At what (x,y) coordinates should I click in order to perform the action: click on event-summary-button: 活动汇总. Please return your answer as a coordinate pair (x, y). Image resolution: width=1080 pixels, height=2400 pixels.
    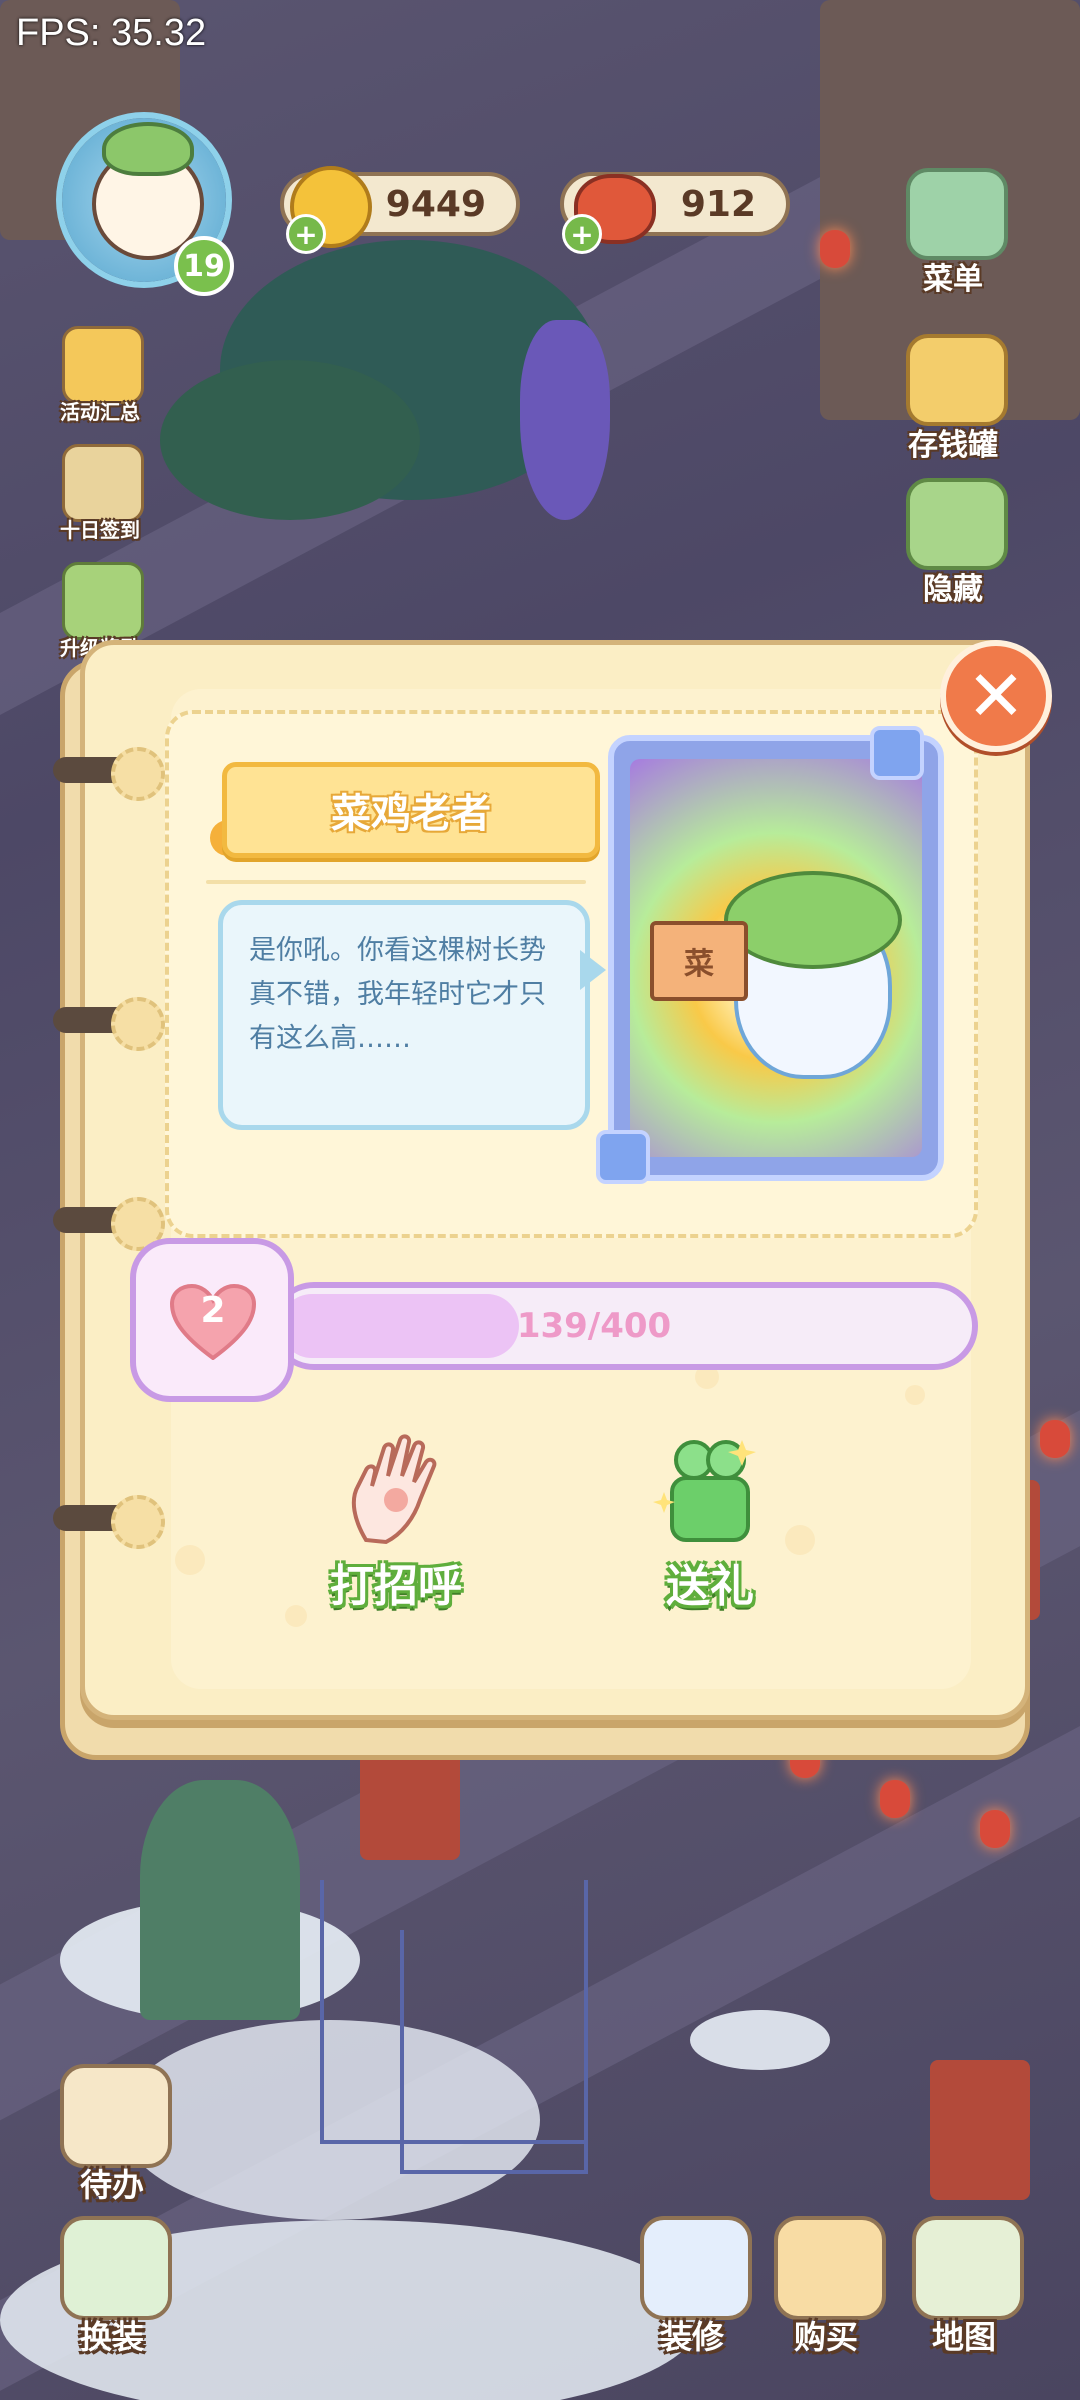
    Looking at the image, I should click on (100, 381).